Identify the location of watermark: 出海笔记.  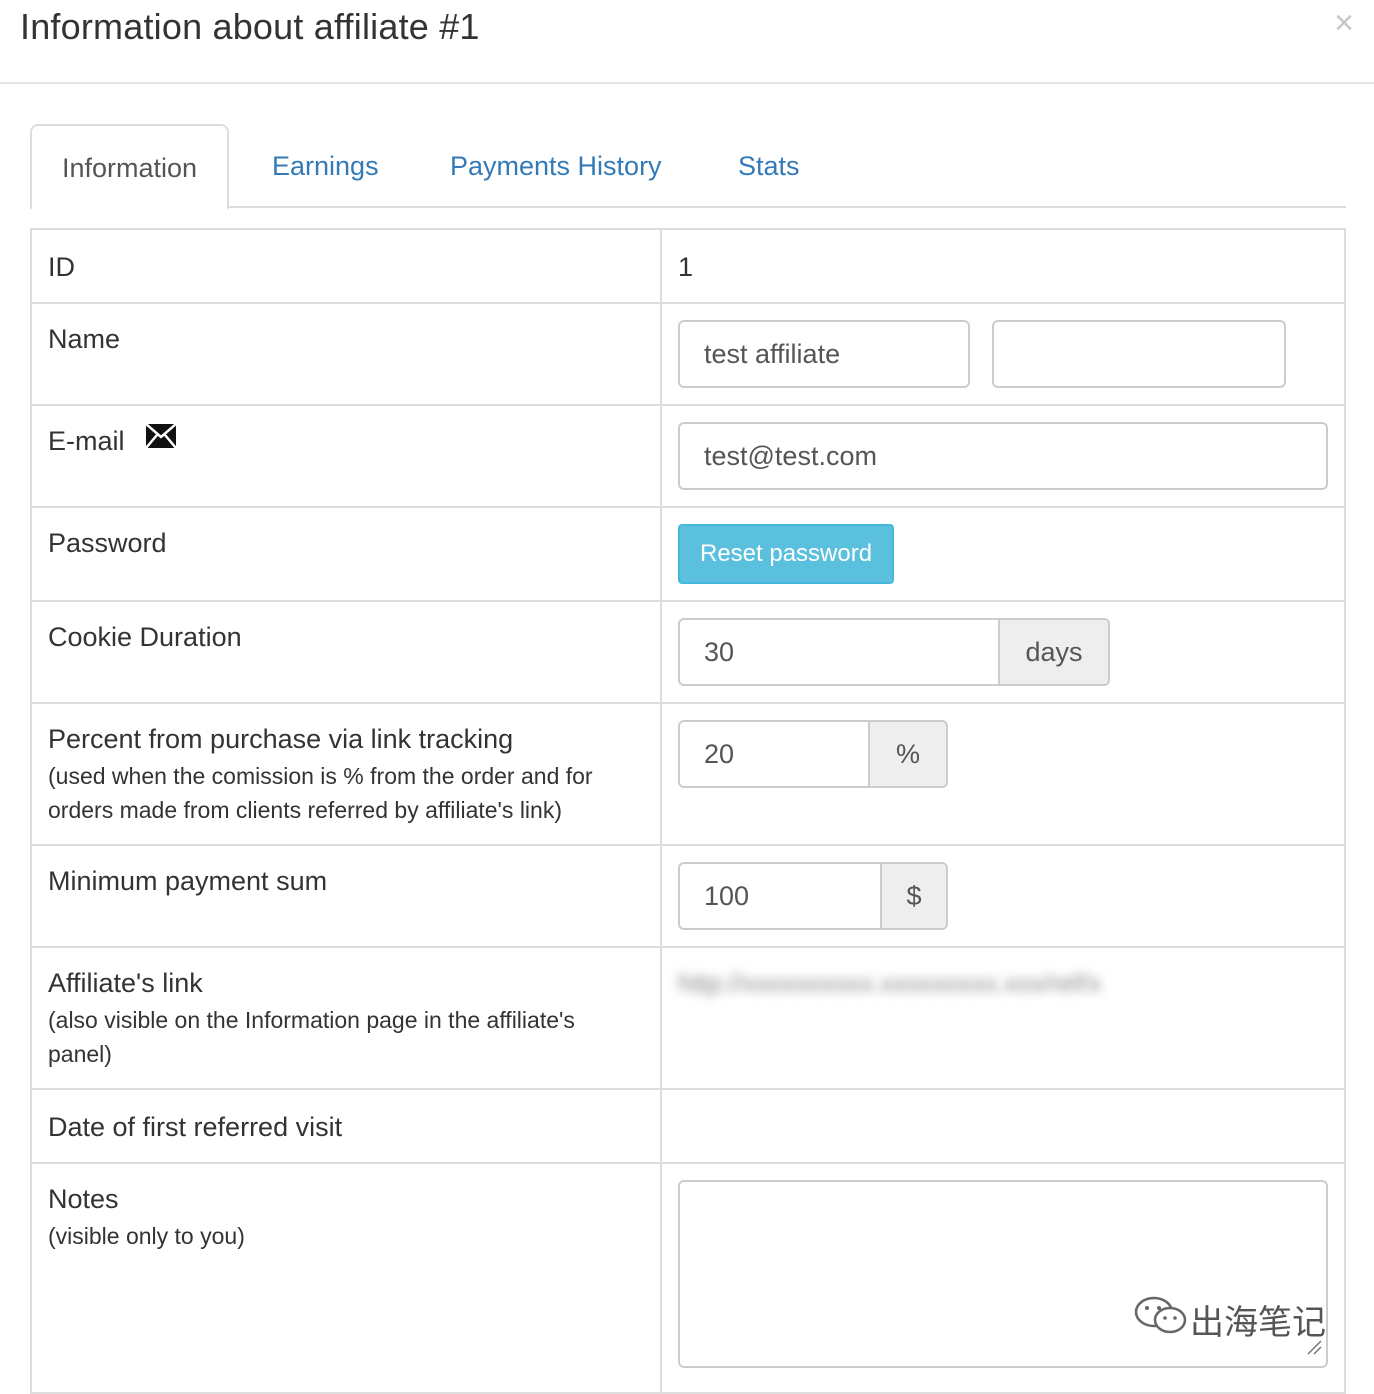
(1229, 1319).